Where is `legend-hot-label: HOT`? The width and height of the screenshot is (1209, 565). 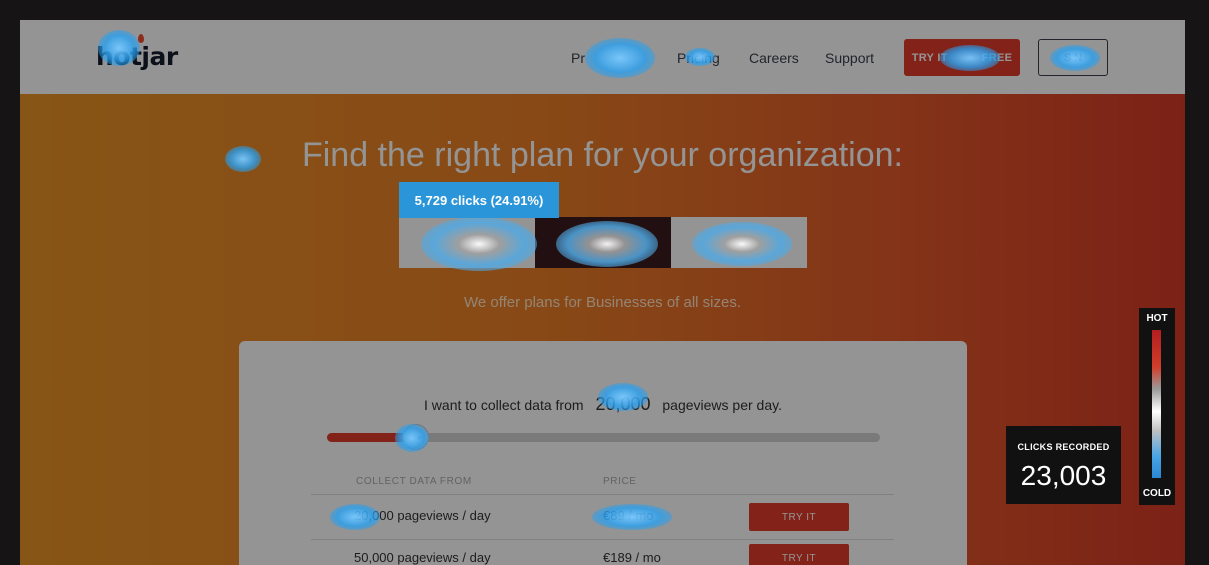 legend-hot-label: HOT is located at coordinates (1157, 318).